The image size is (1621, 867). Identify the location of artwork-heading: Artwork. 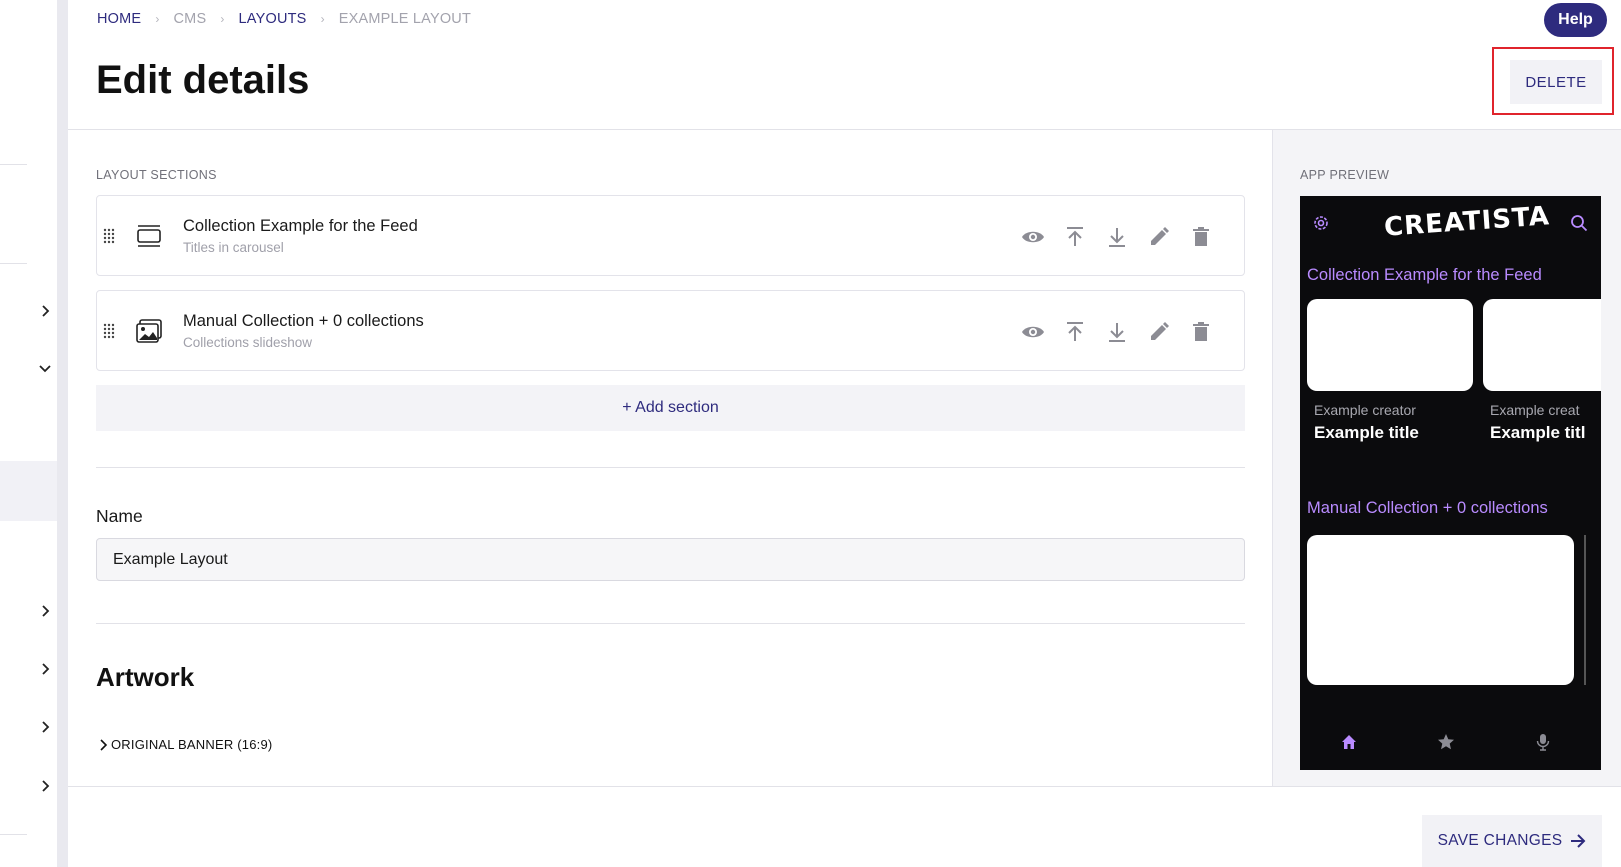
(145, 677).